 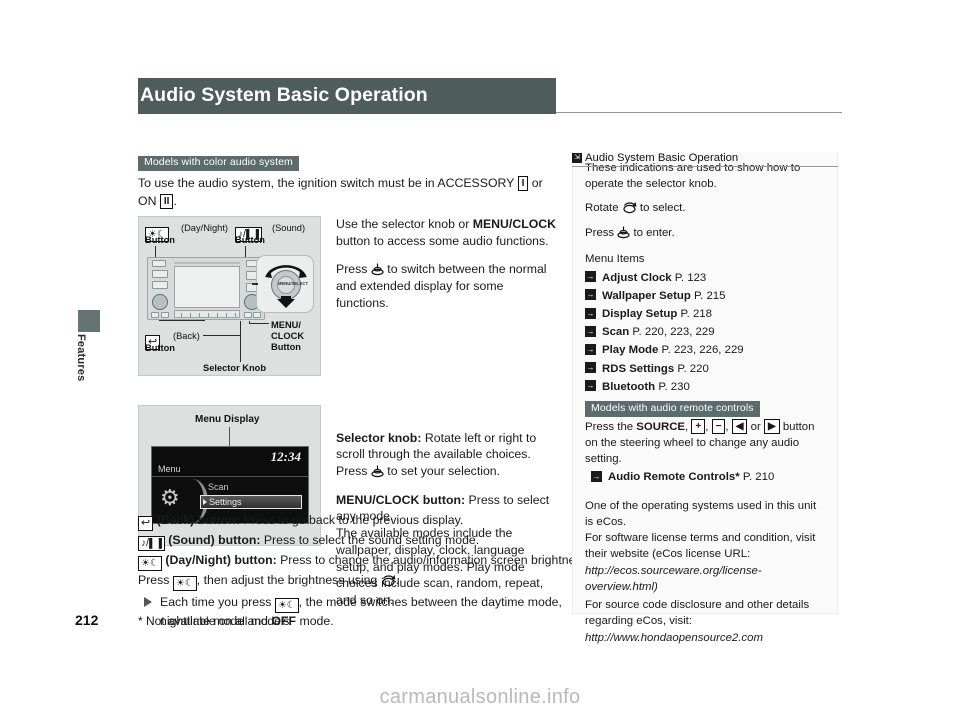 What do you see at coordinates (289, 227) in the screenshot?
I see `sound-caption: (Sound)` at bounding box center [289, 227].